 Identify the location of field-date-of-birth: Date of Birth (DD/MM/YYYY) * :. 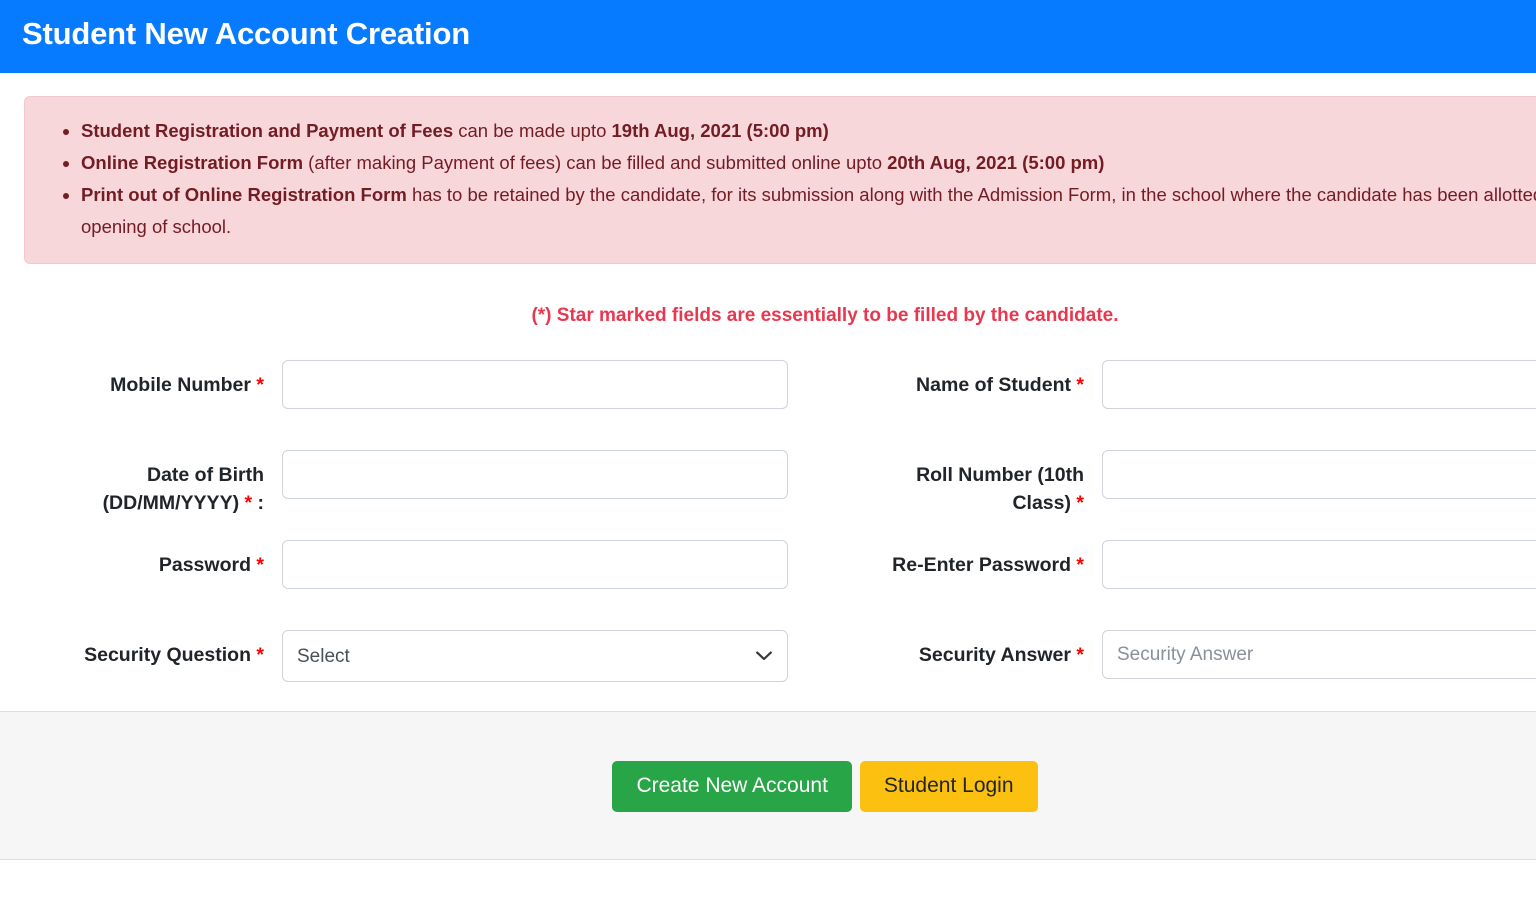
(404, 483).